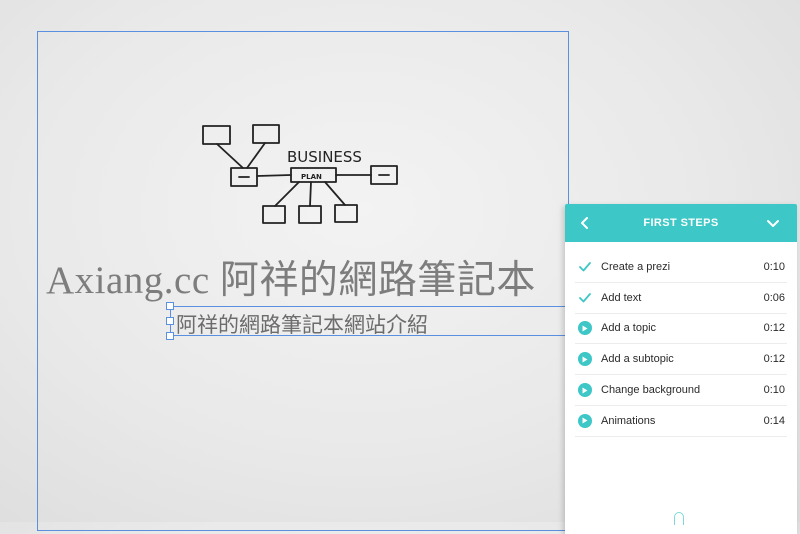 Image resolution: width=800 pixels, height=534 pixels. What do you see at coordinates (310, 214) in the screenshot?
I see `sketch-box-bottom-mid` at bounding box center [310, 214].